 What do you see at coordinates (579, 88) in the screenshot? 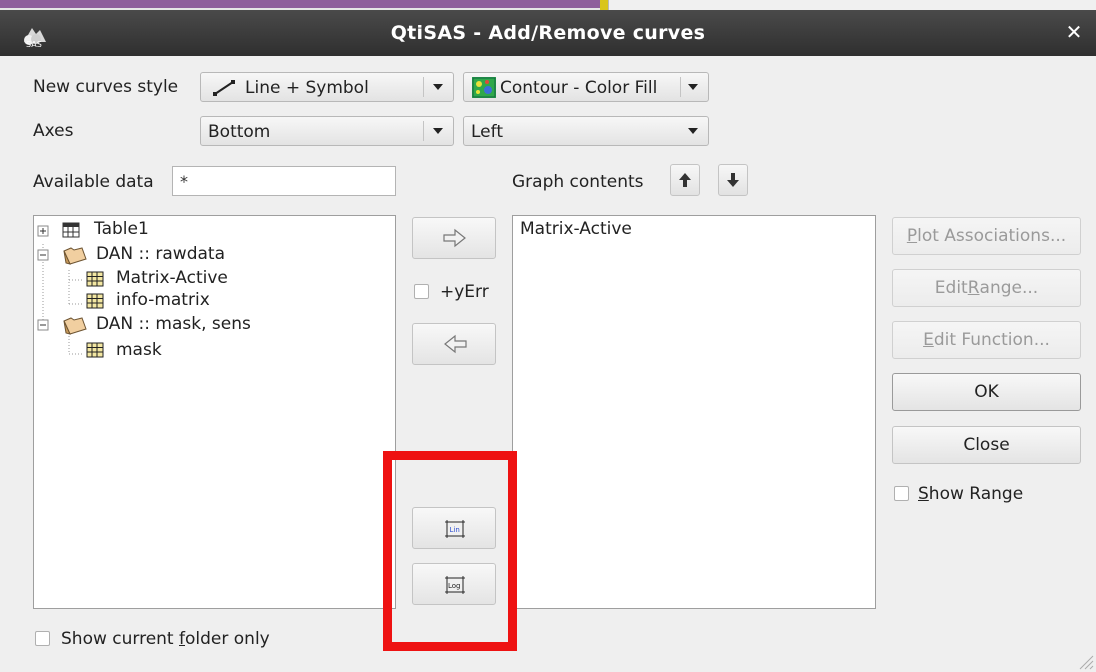
I see `matrix-style-value: Contour - Color Fill` at bounding box center [579, 88].